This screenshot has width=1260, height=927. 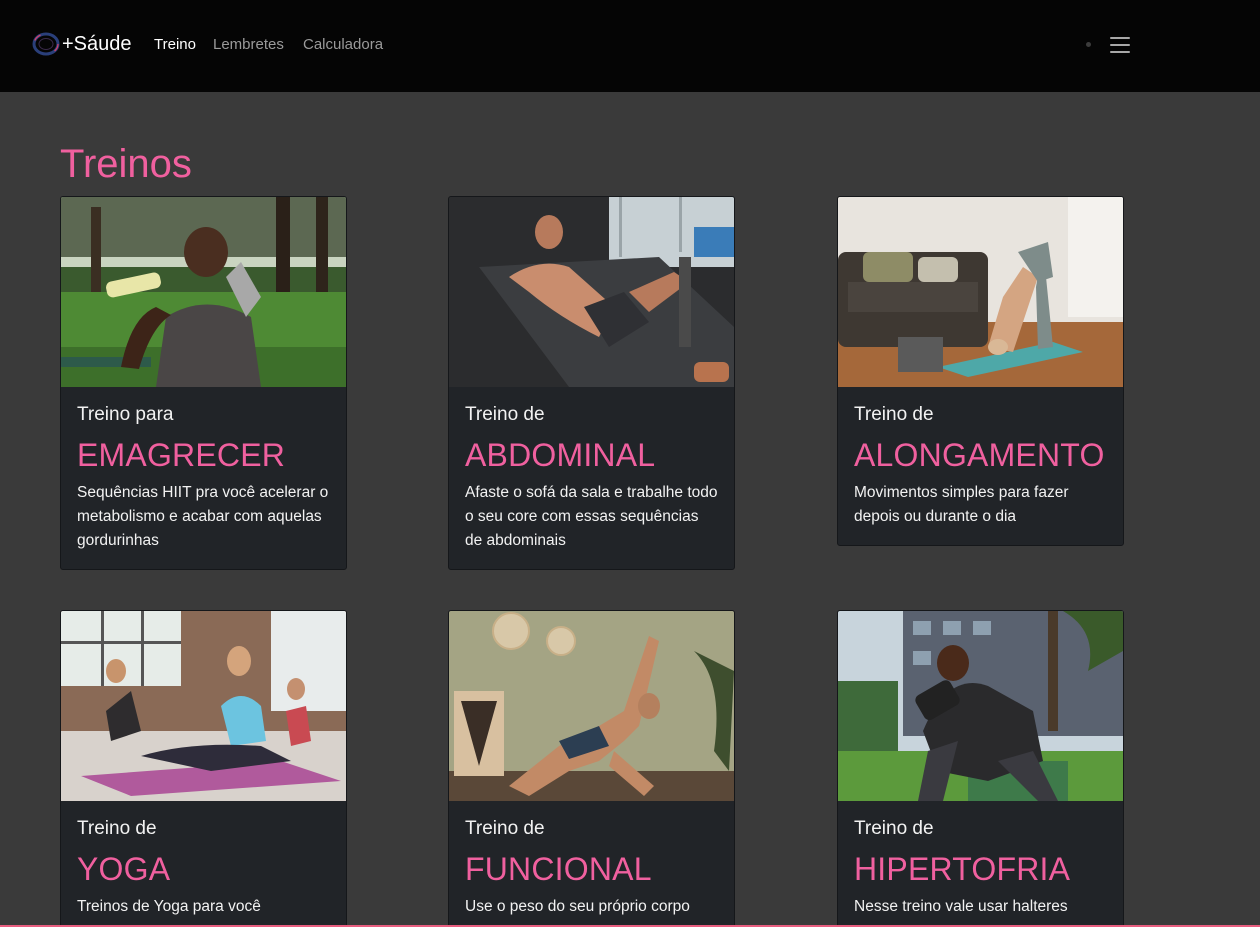 What do you see at coordinates (124, 869) in the screenshot?
I see `card-title: YOGA` at bounding box center [124, 869].